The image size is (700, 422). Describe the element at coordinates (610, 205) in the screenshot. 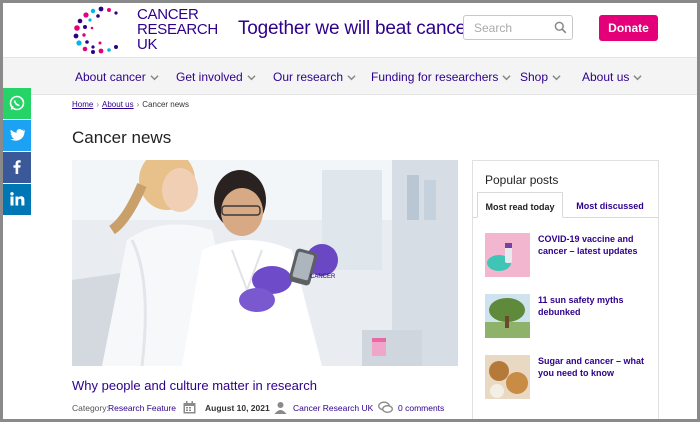

I see `tab-most-discussed: Most discussed` at that location.